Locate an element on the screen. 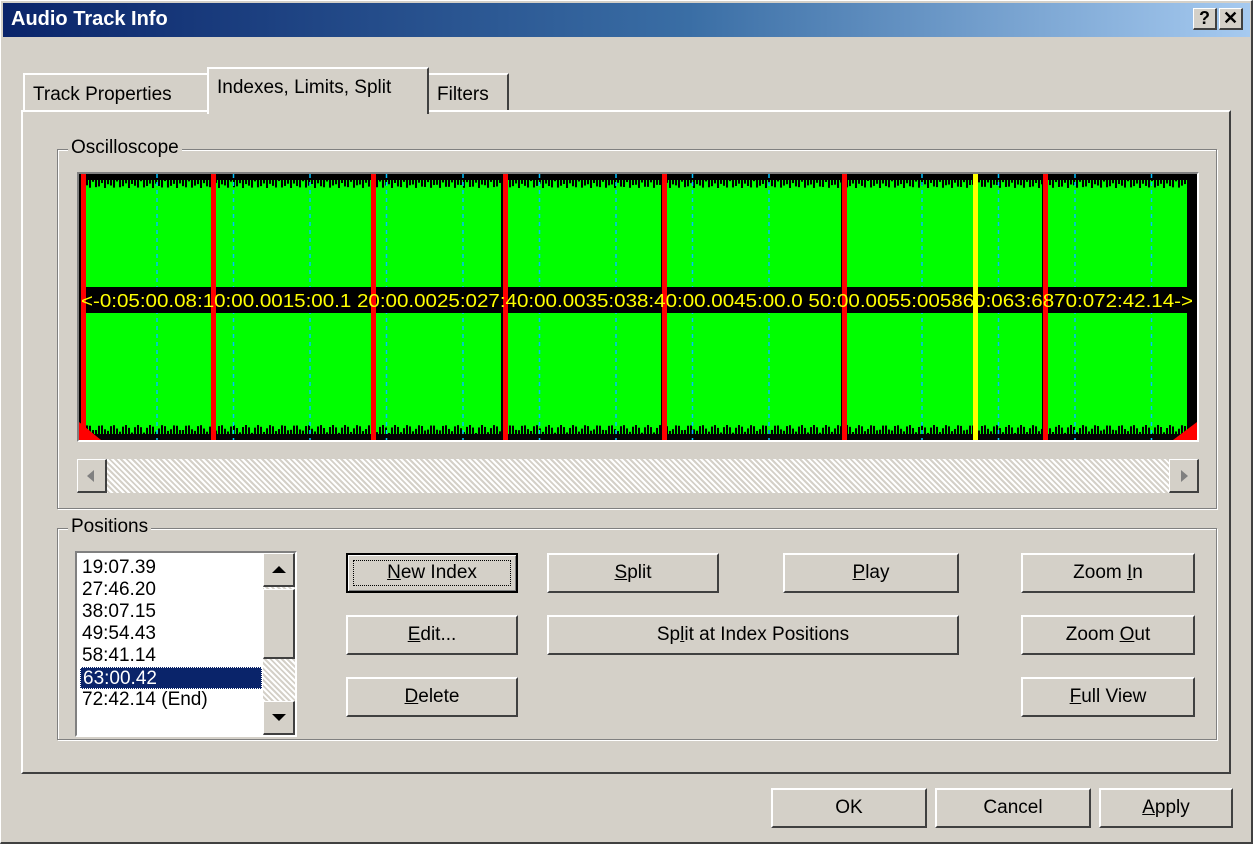  ok-button: OK is located at coordinates (849, 808).